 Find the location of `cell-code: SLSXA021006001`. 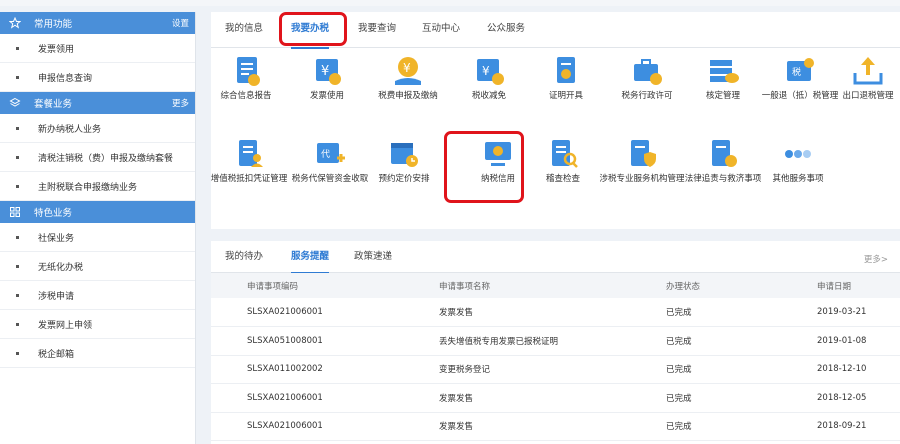

cell-code: SLSXA021006001 is located at coordinates (325, 426).